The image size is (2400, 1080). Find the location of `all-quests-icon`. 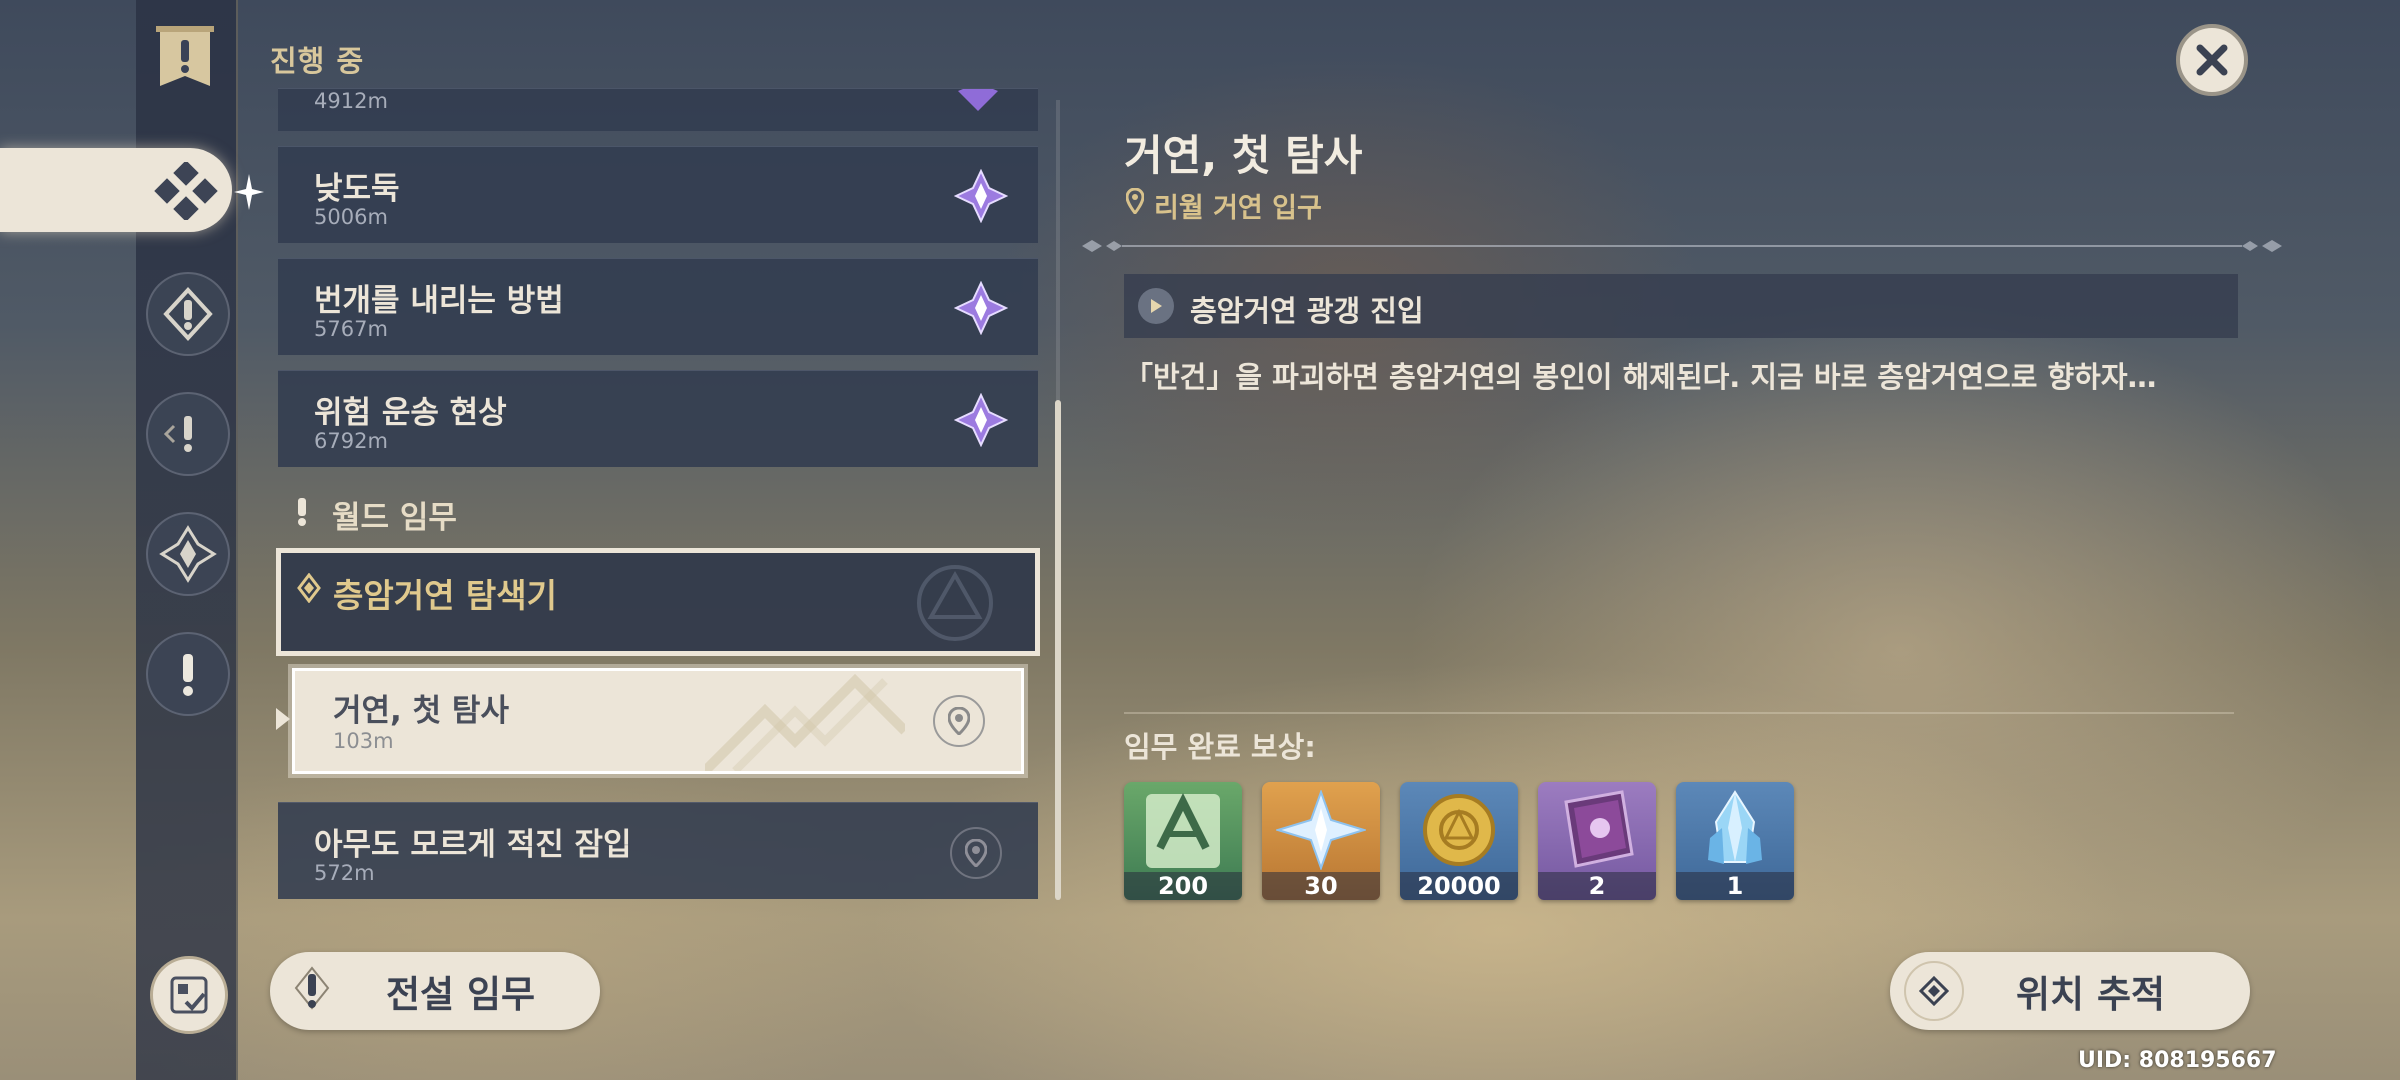

all-quests-icon is located at coordinates (186, 191).